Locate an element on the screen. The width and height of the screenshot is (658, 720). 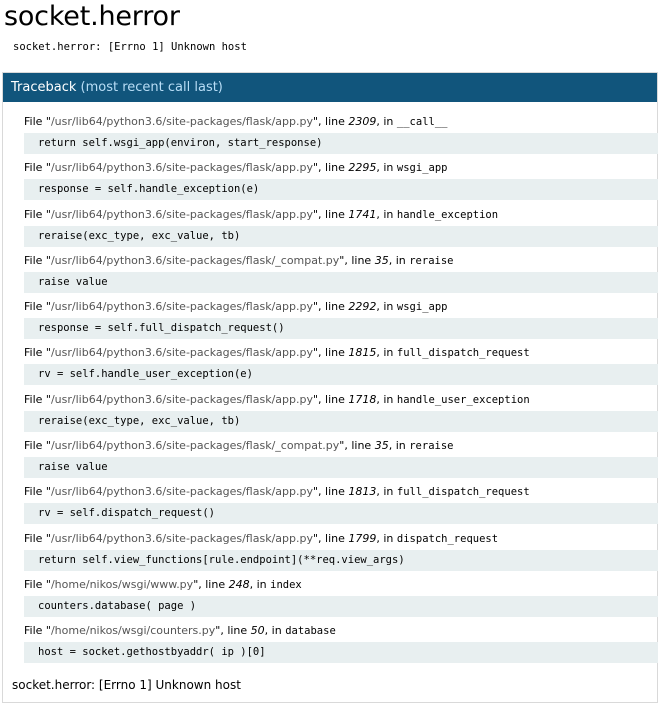
traceback-title: Traceback is located at coordinates (44, 87).